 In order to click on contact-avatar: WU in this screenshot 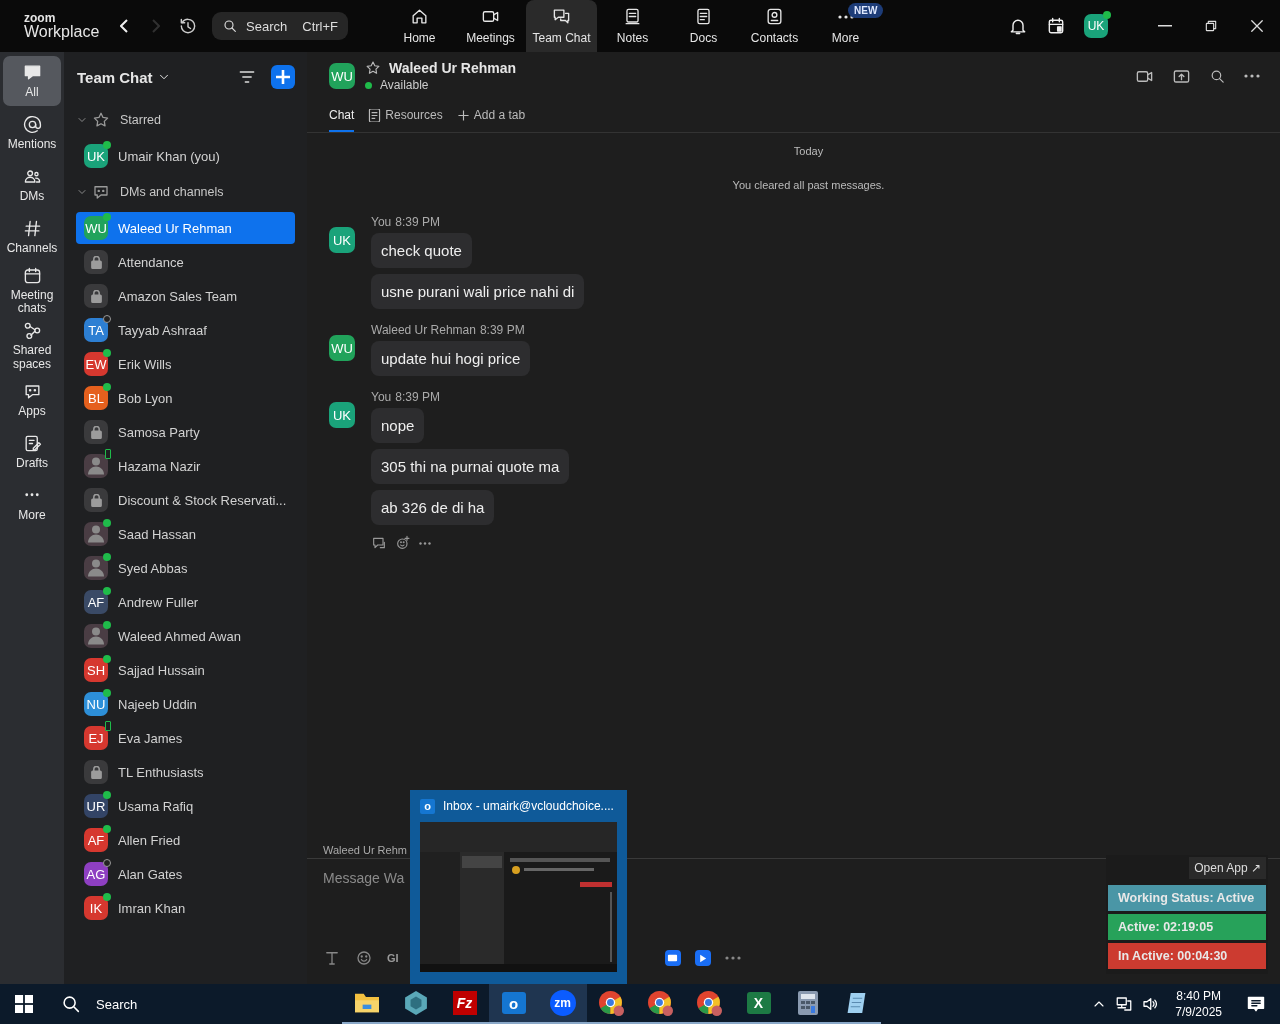, I will do `click(342, 76)`.